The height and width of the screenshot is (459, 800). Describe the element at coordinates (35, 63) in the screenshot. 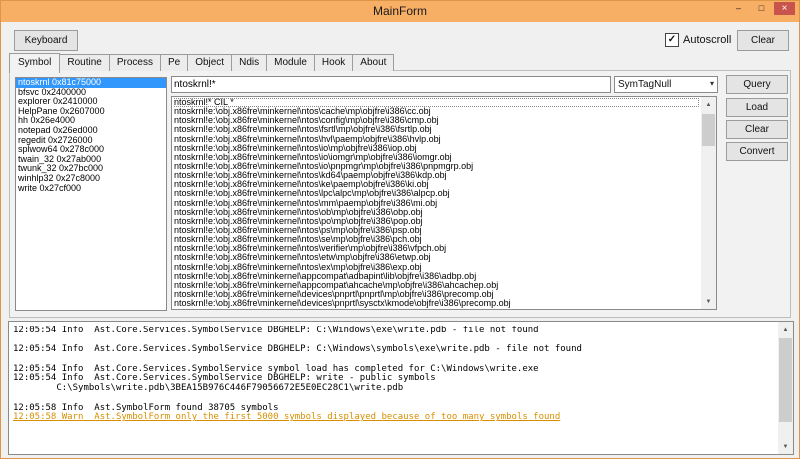

I see `tab: Symbol` at that location.